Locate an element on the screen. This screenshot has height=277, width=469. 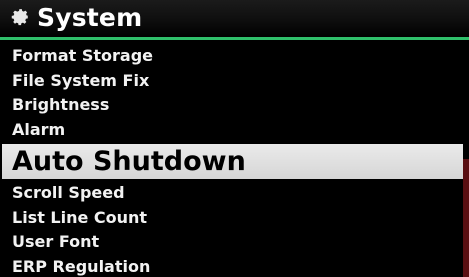
menu-item-brightness: Brightness is located at coordinates (234, 105).